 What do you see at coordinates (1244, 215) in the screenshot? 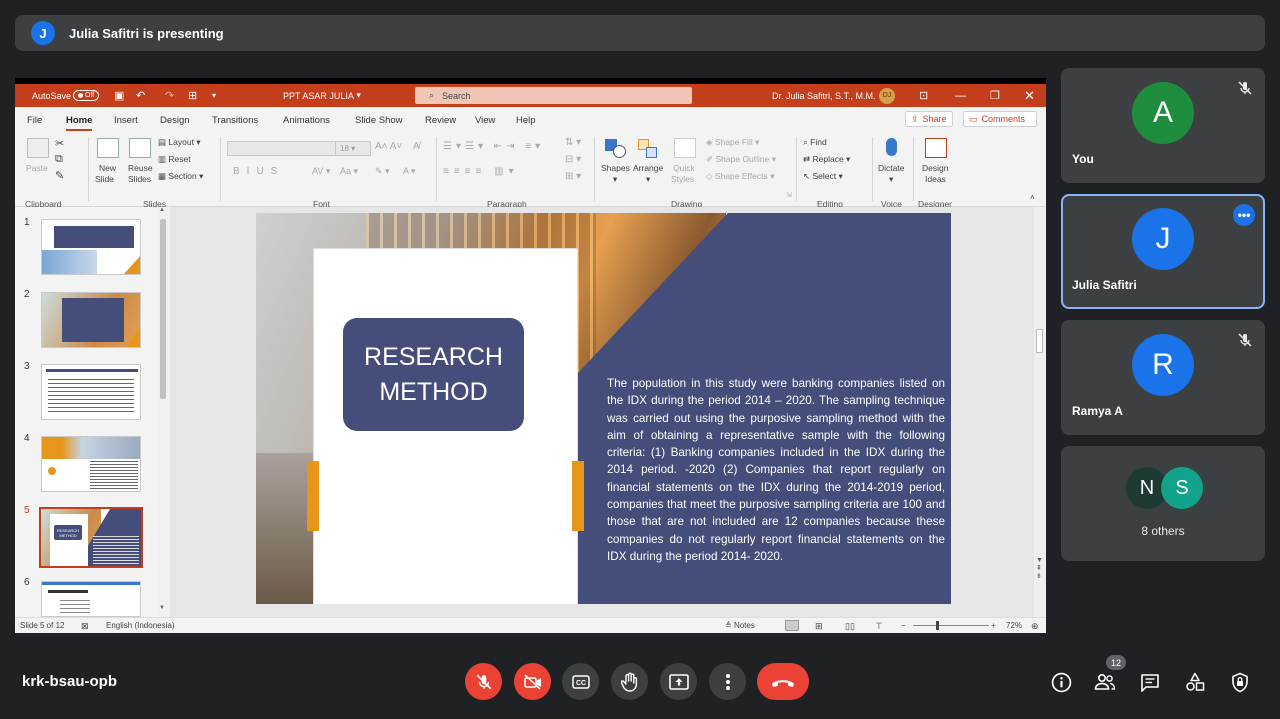
I see `more-options-icon: •••` at bounding box center [1244, 215].